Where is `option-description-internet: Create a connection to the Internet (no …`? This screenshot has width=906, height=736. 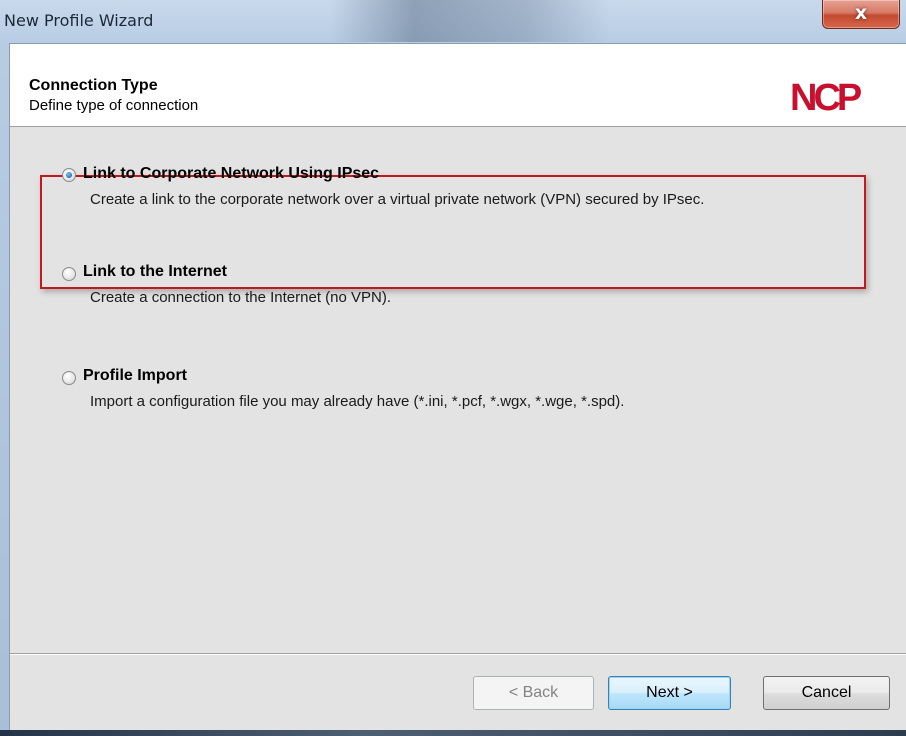 option-description-internet: Create a connection to the Internet (no … is located at coordinates (241, 297).